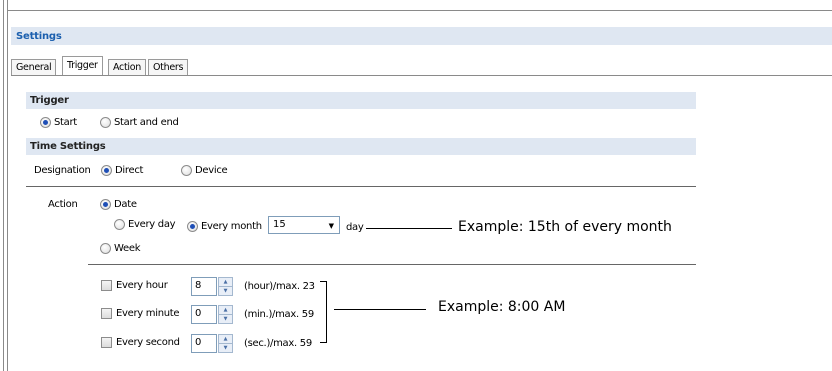 Image resolution: width=832 pixels, height=371 pixels. I want to click on designation-label: Designation, so click(62, 170).